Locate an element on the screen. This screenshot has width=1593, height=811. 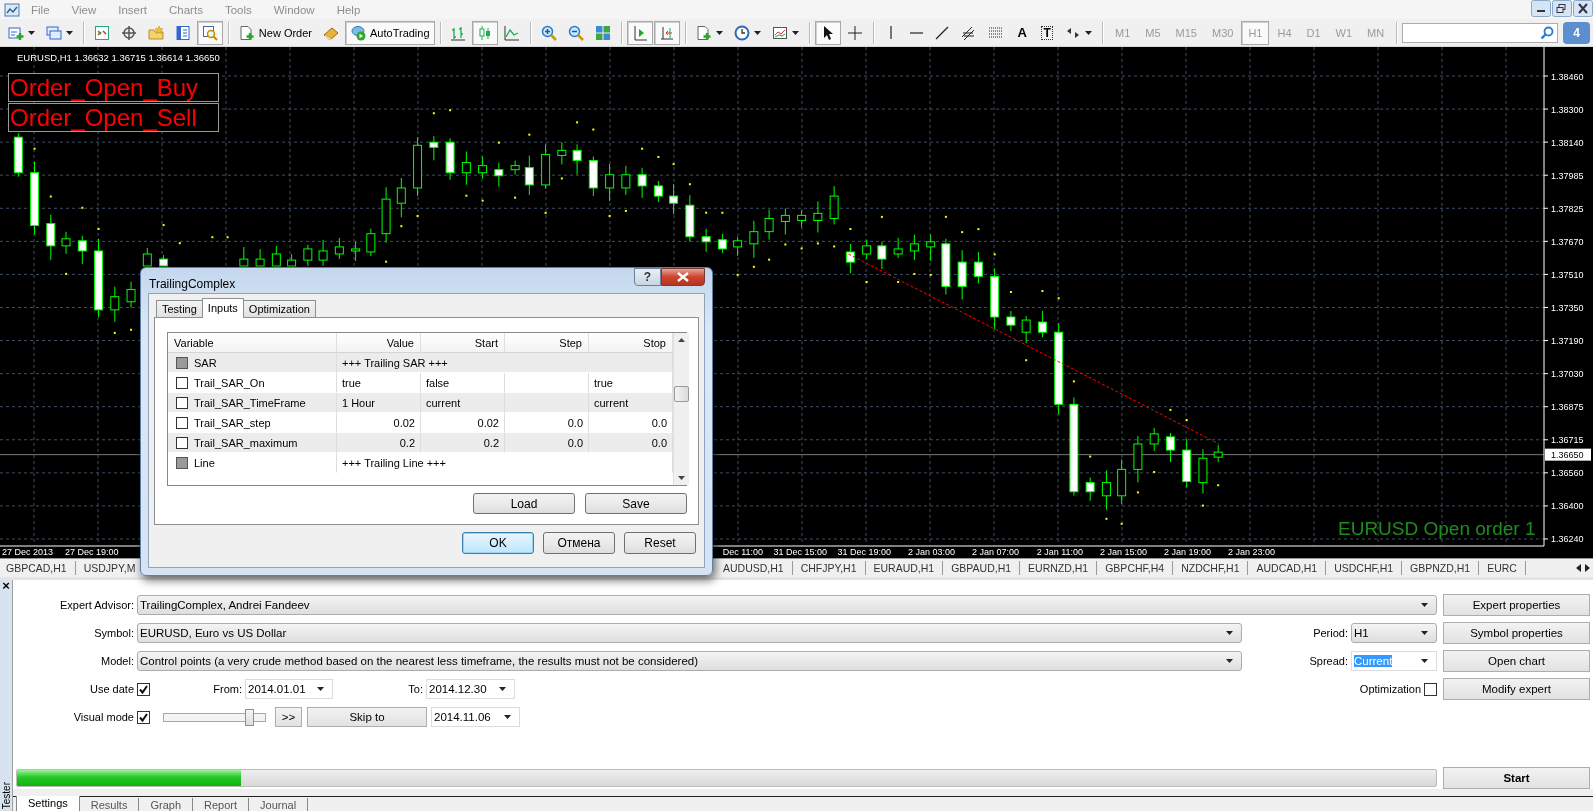
dropdown: Control points (a very crude method based on the nearest less timeframe, the results must not be considered) is located at coordinates (689, 661).